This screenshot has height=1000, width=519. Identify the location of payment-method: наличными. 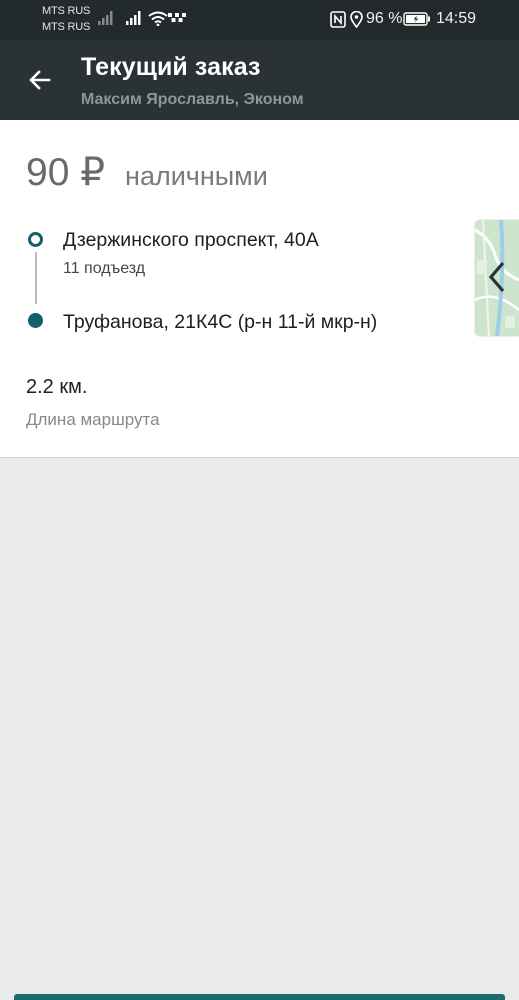
(196, 176).